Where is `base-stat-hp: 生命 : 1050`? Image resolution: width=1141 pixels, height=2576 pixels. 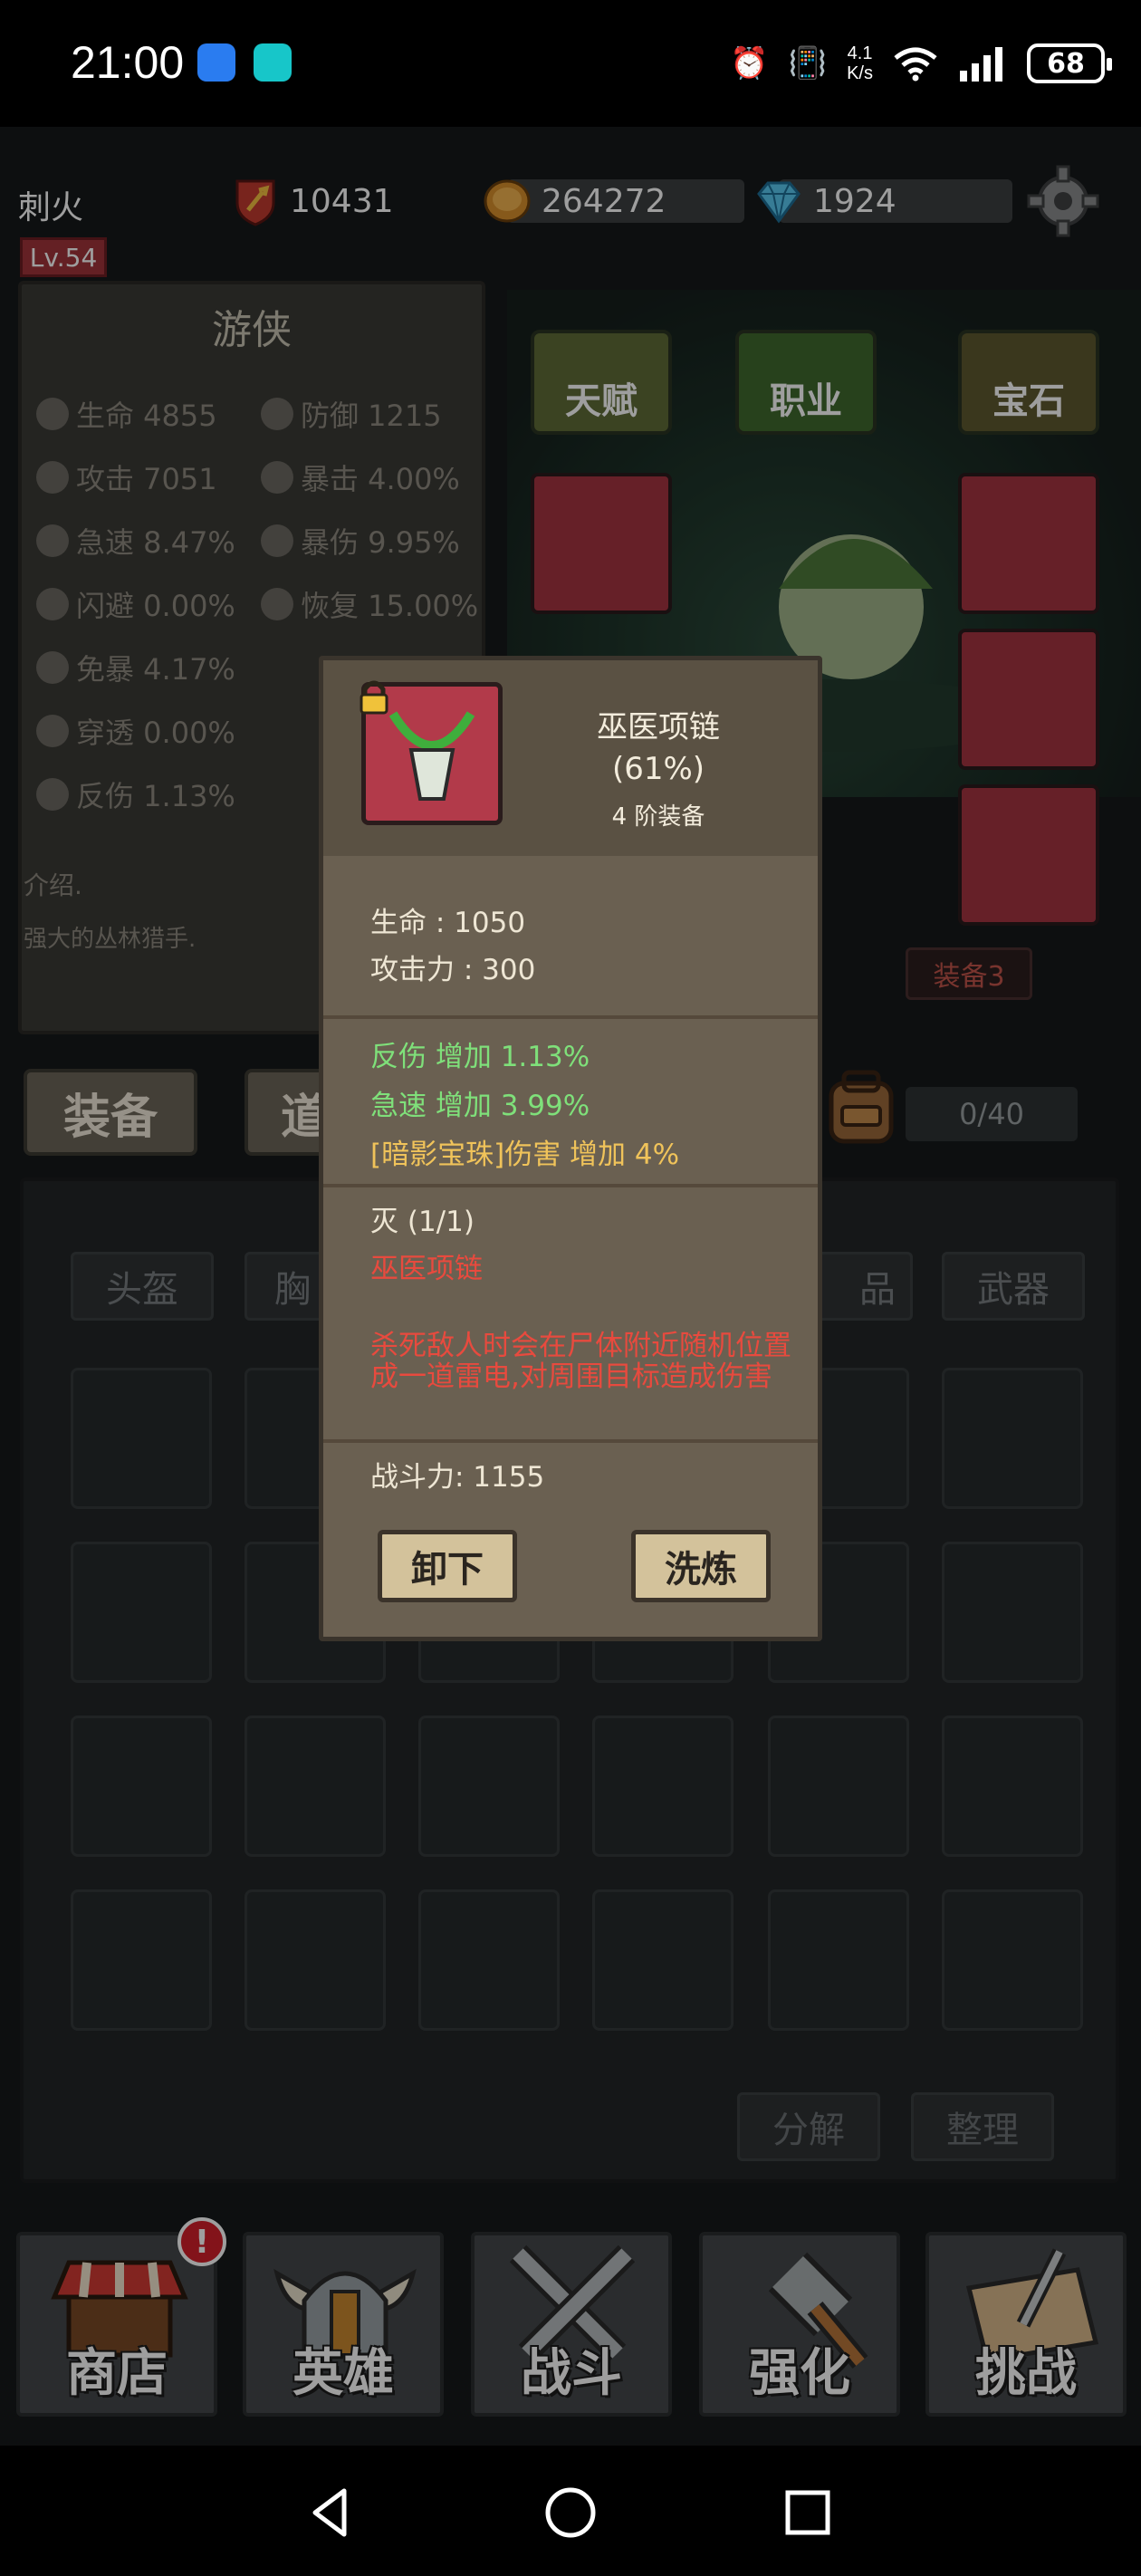 base-stat-hp: 生命 : 1050 is located at coordinates (448, 923).